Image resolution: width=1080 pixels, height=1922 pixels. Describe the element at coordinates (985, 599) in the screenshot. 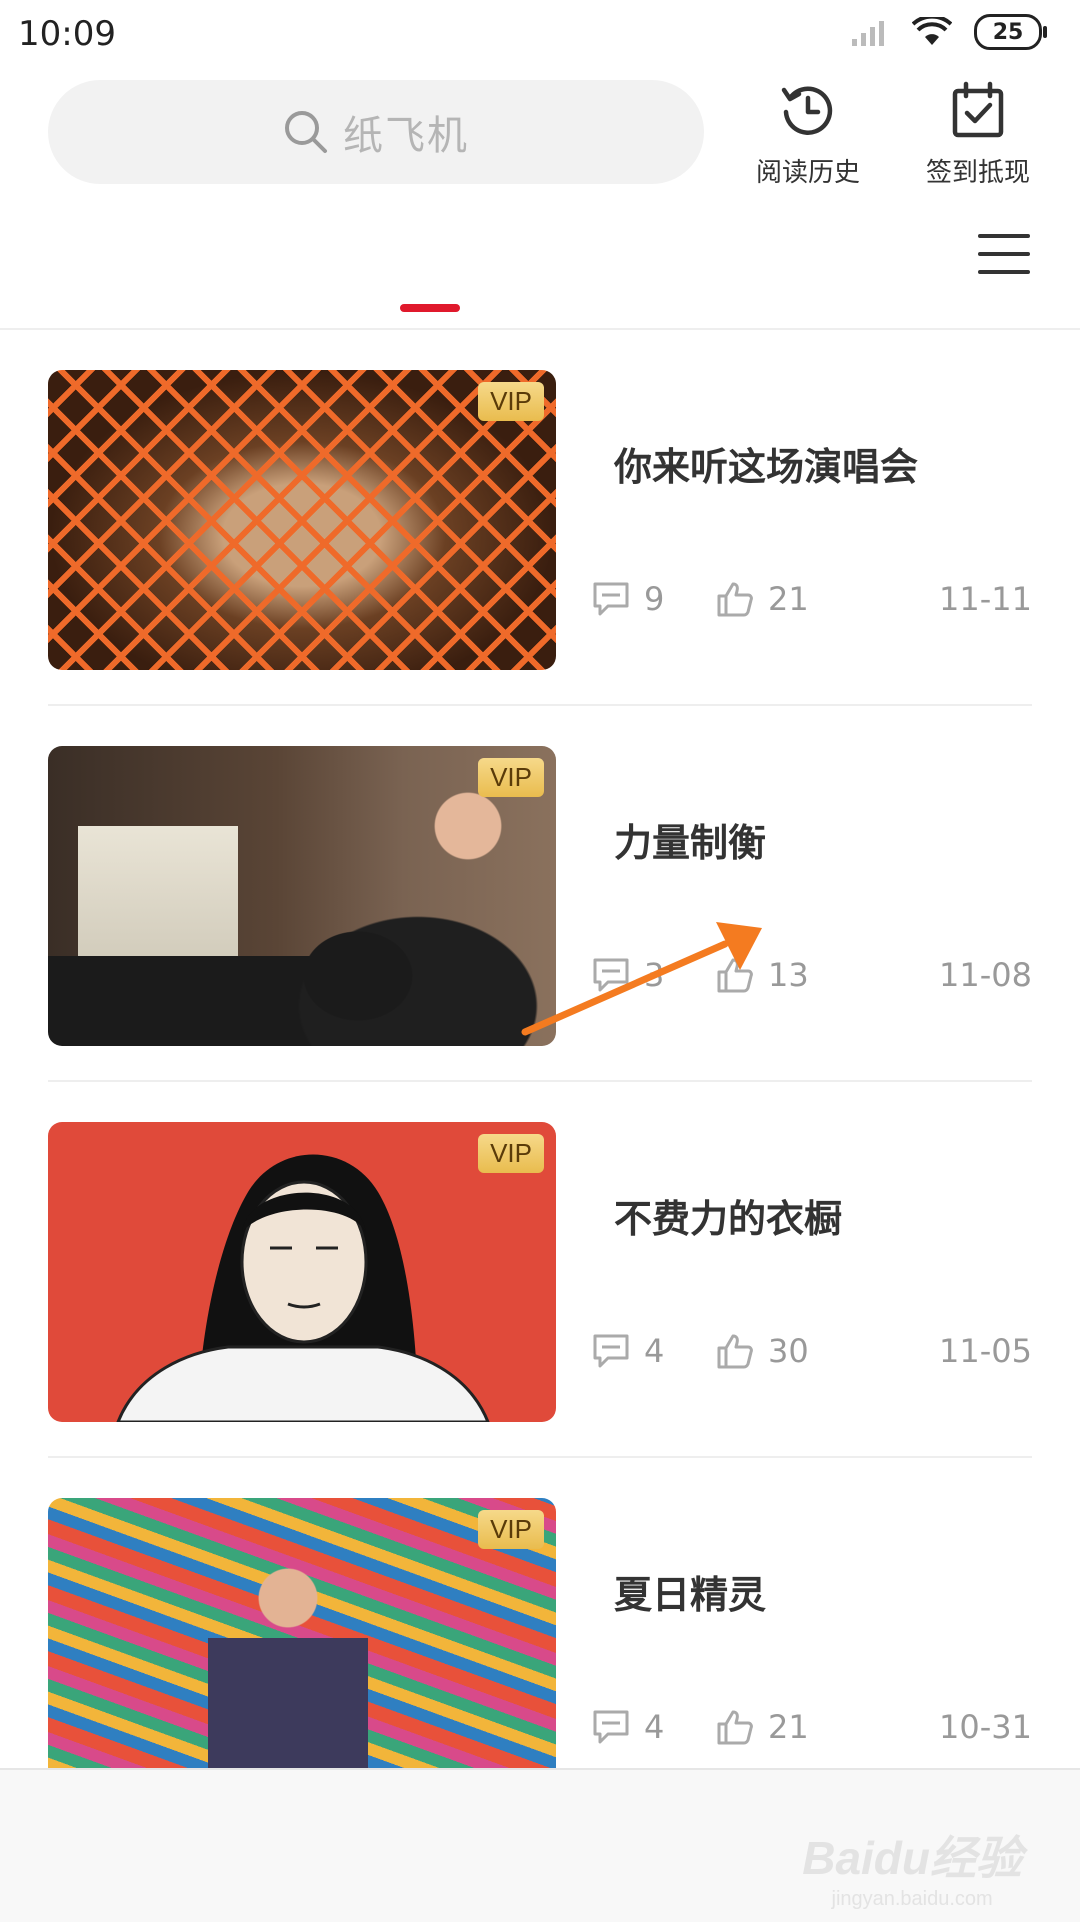

I see `article-date: 11-11` at that location.